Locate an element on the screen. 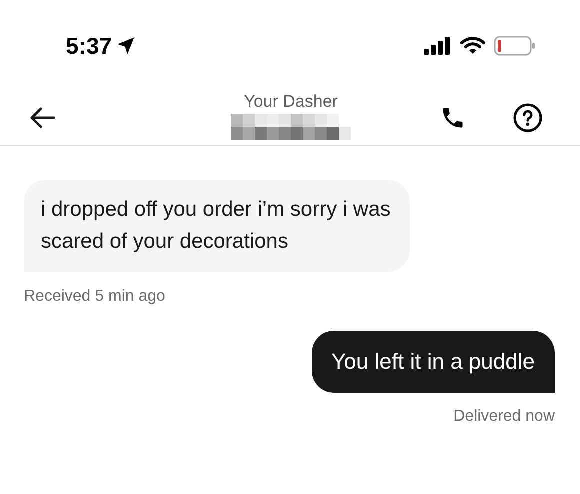  location-arrow-icon is located at coordinates (126, 46).